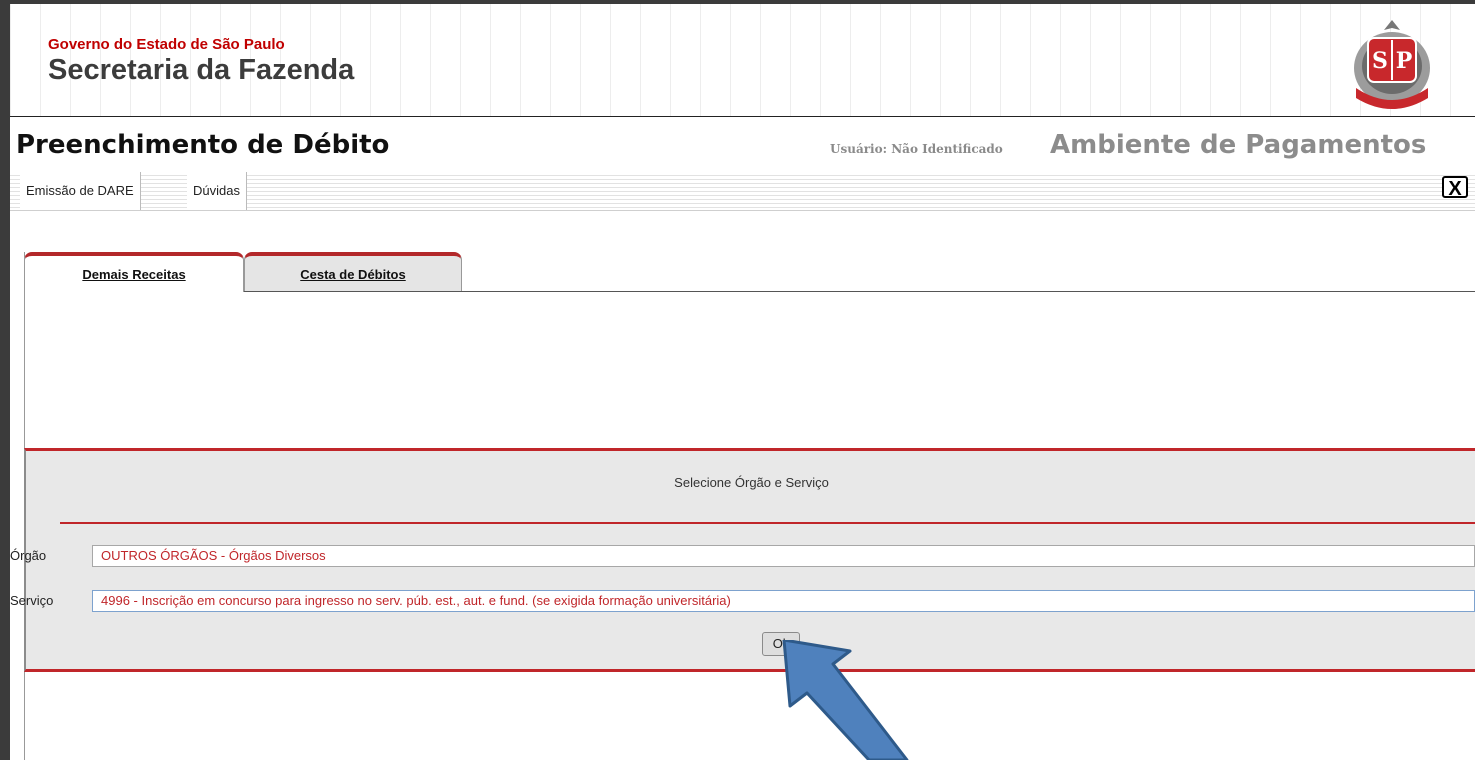 The height and width of the screenshot is (760, 1475). Describe the element at coordinates (1392, 64) in the screenshot. I see `sao-paulo-emblem-icon: S P` at that location.